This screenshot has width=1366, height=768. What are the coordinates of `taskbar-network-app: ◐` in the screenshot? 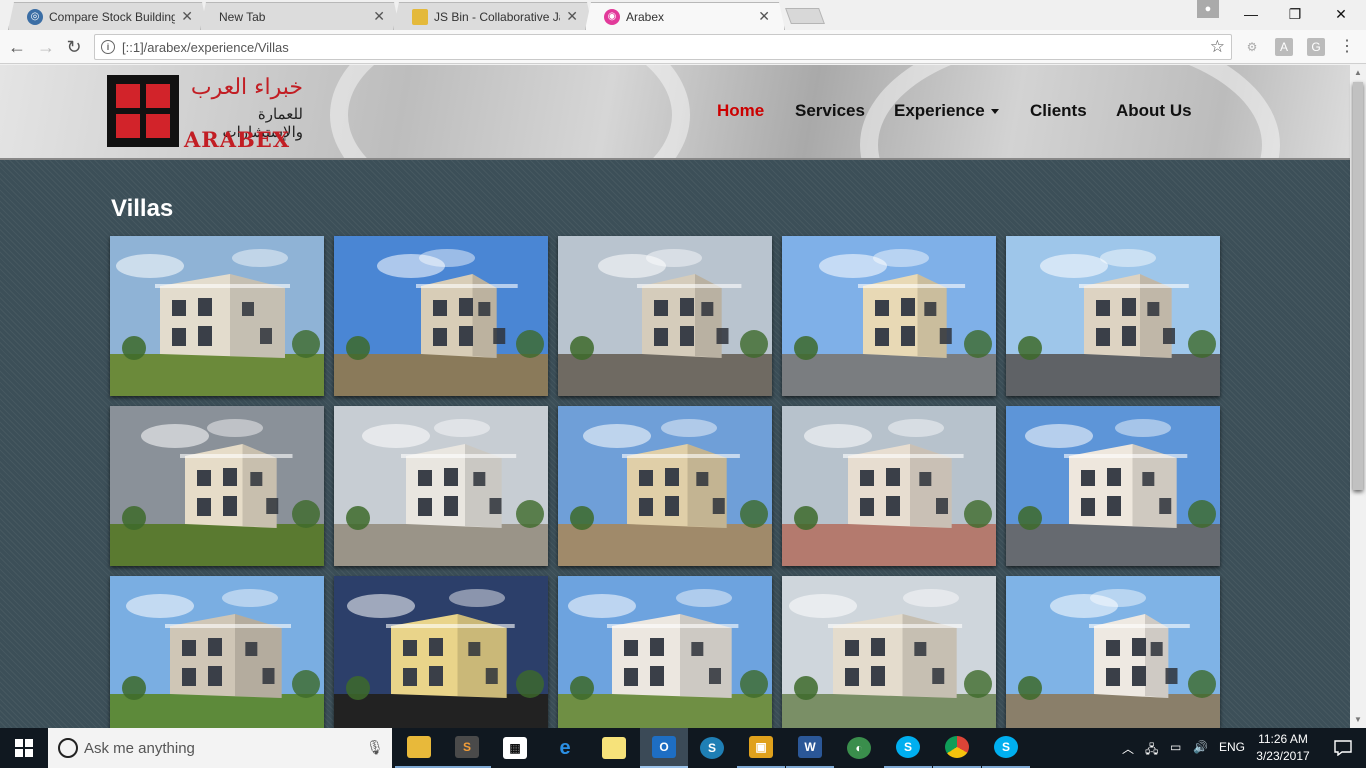 It's located at (859, 748).